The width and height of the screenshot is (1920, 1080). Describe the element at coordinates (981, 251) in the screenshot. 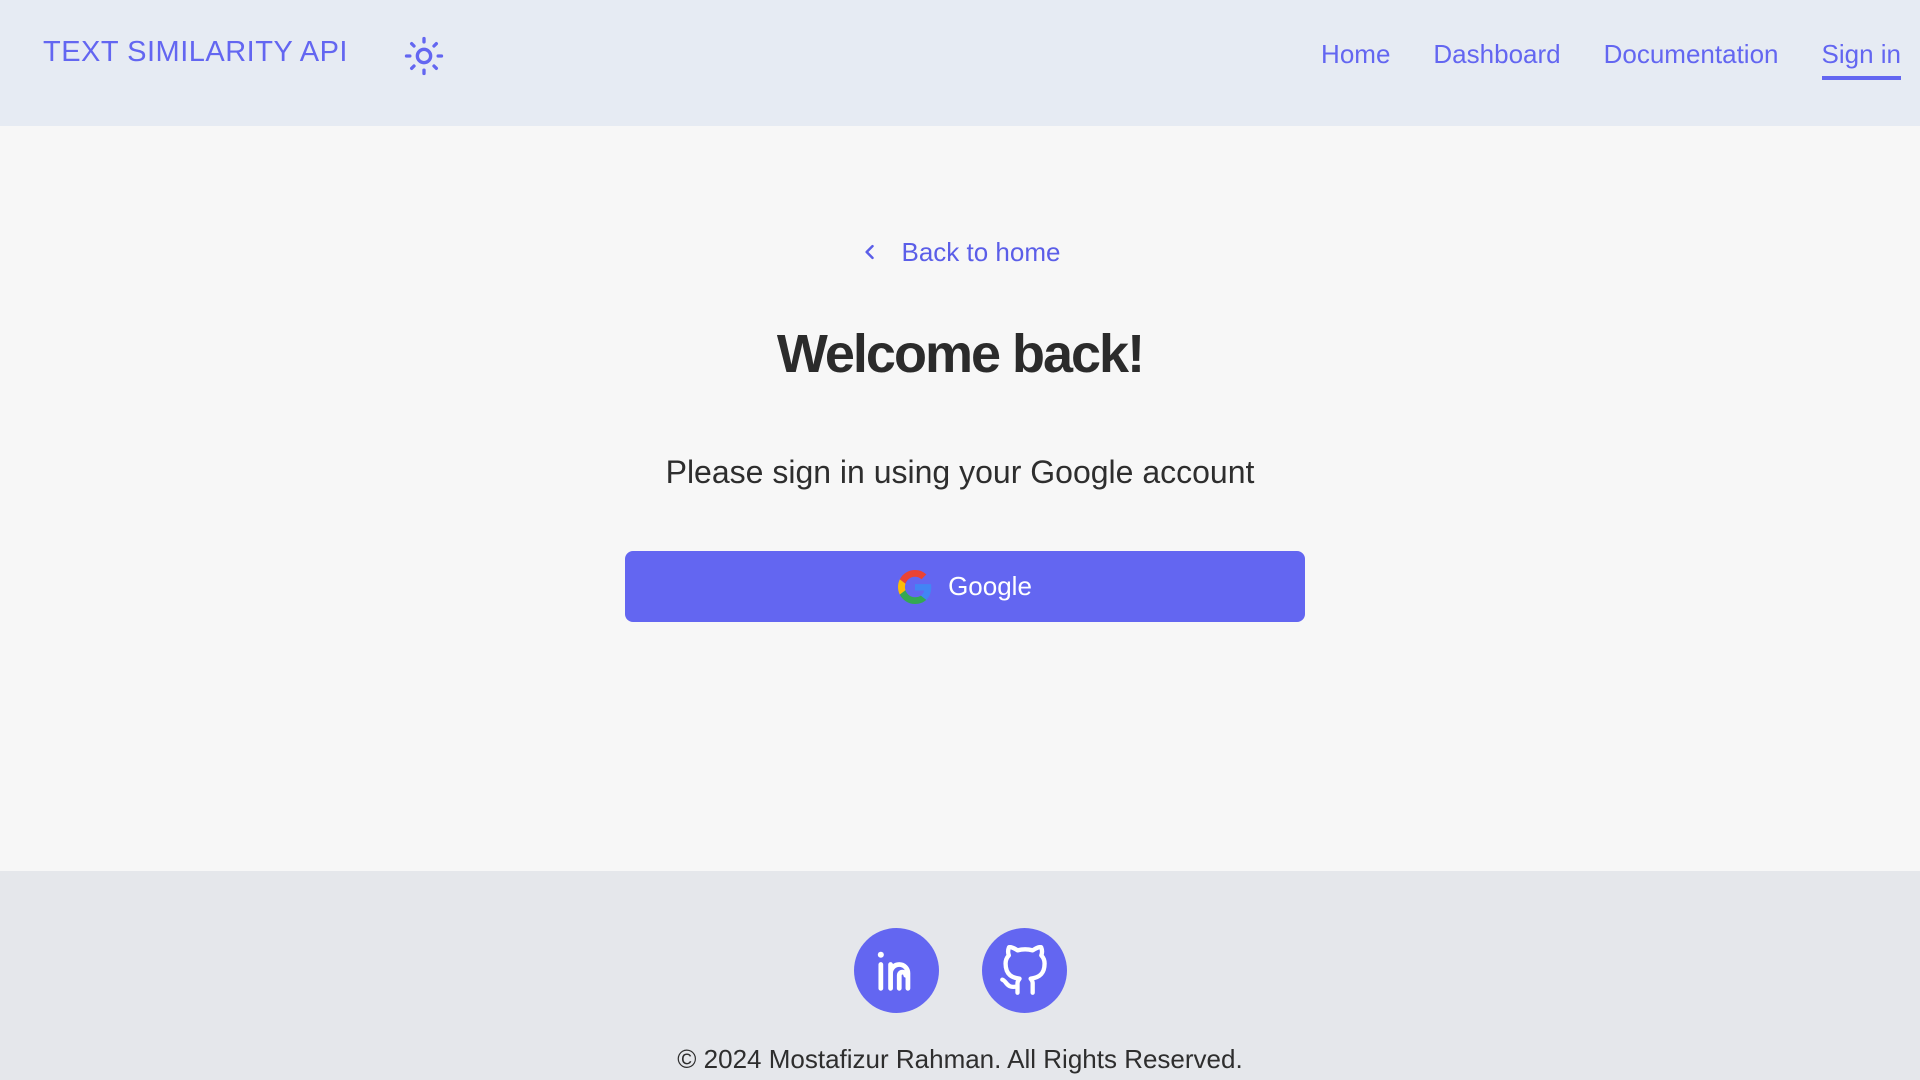

I see `back-to-home-label: Back to home` at that location.